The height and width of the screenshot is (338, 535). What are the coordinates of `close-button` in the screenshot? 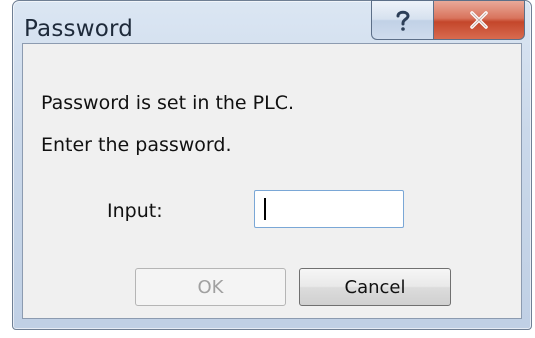 It's located at (479, 20).